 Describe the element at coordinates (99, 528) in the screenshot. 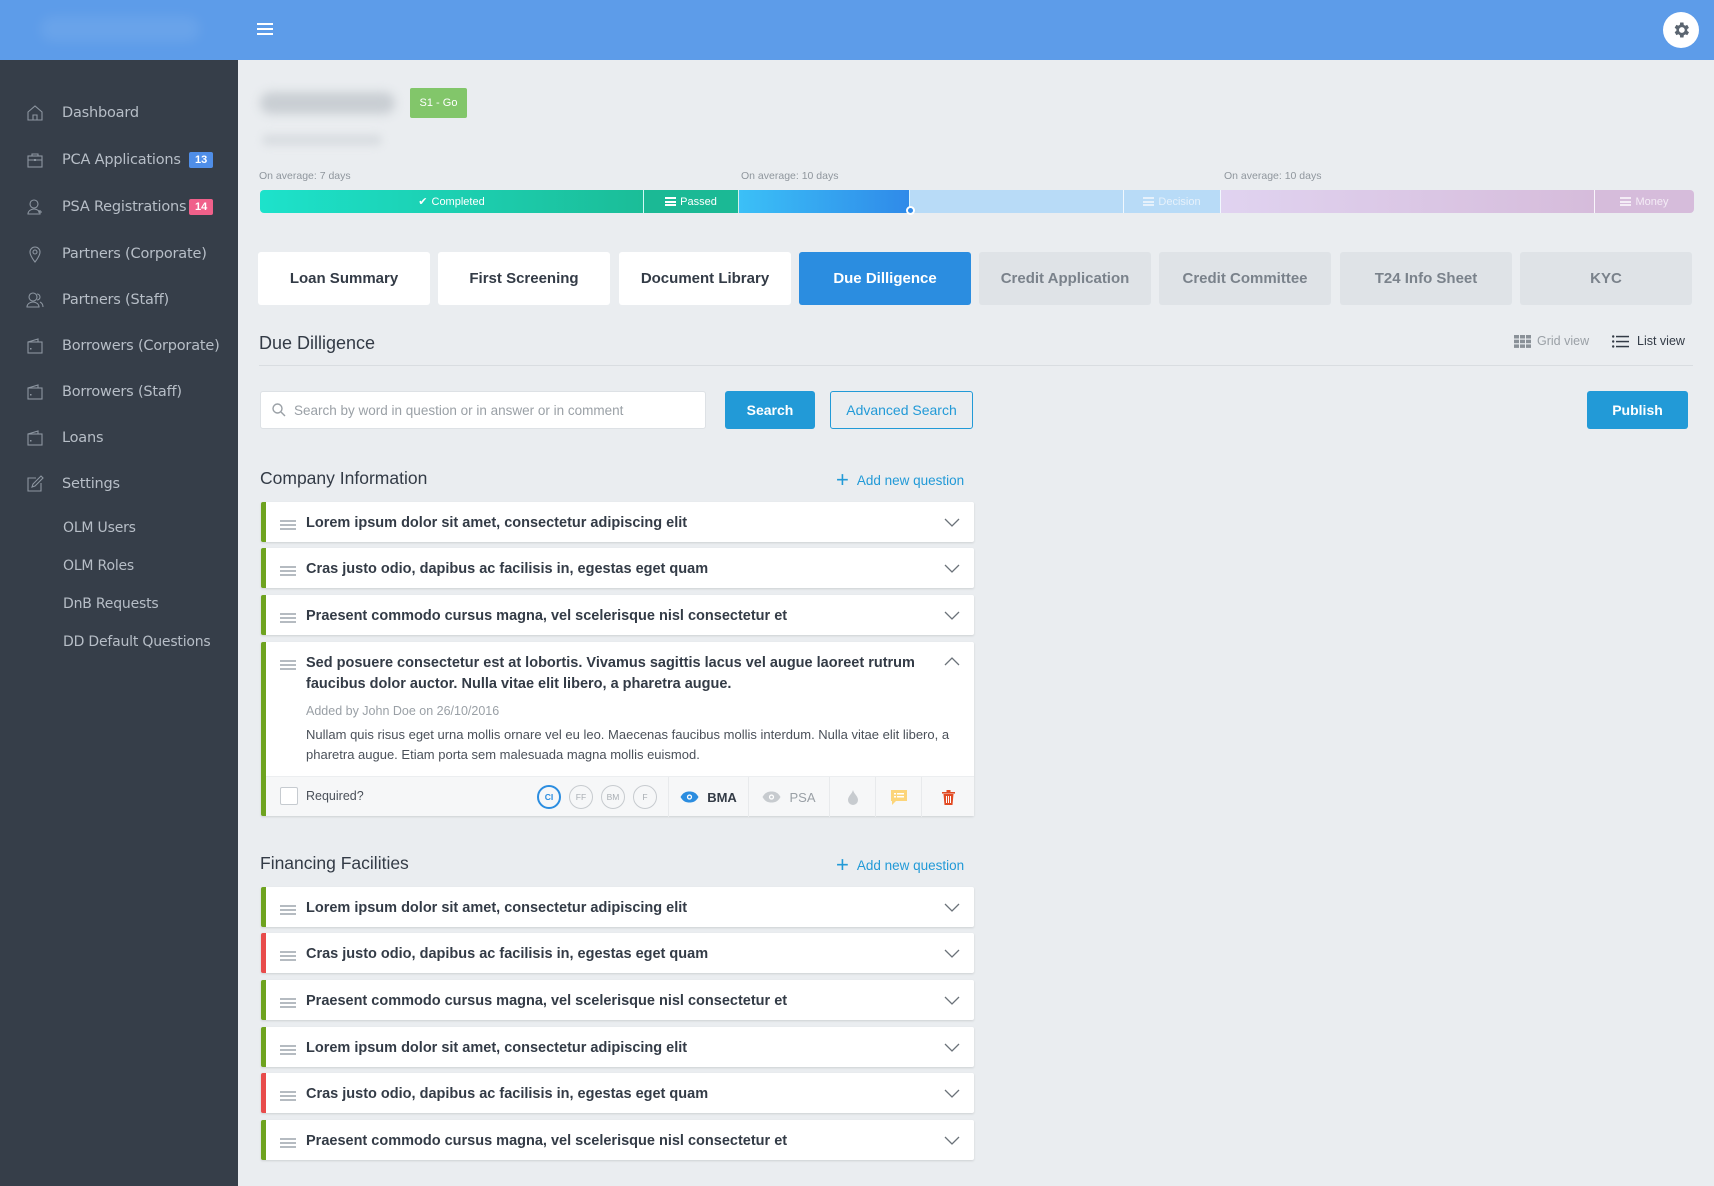

I see `sidebar-subitem-olm-users: OLM Users` at that location.